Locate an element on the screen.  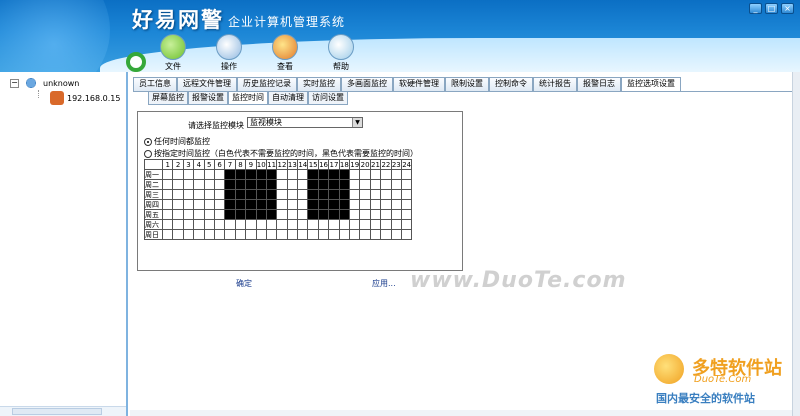
tab-multi-screen: 多画面监控 is located at coordinates (367, 84).